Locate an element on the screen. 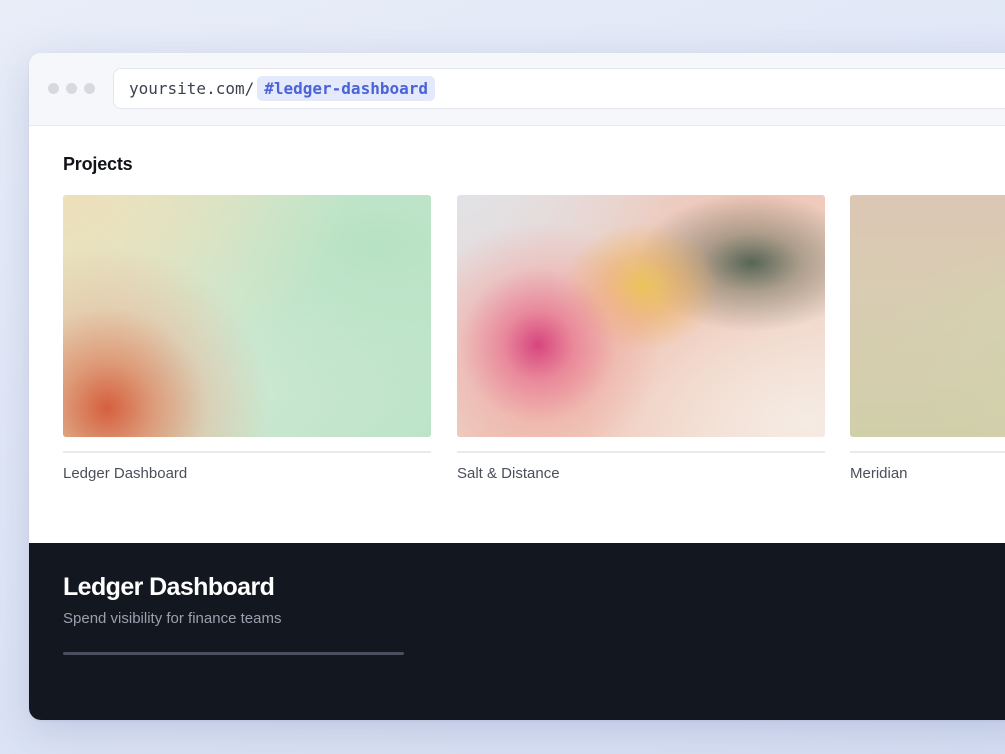 This screenshot has height=754, width=1005. project-card-ledger-dashboard: Ledger Dashboard is located at coordinates (247, 338).